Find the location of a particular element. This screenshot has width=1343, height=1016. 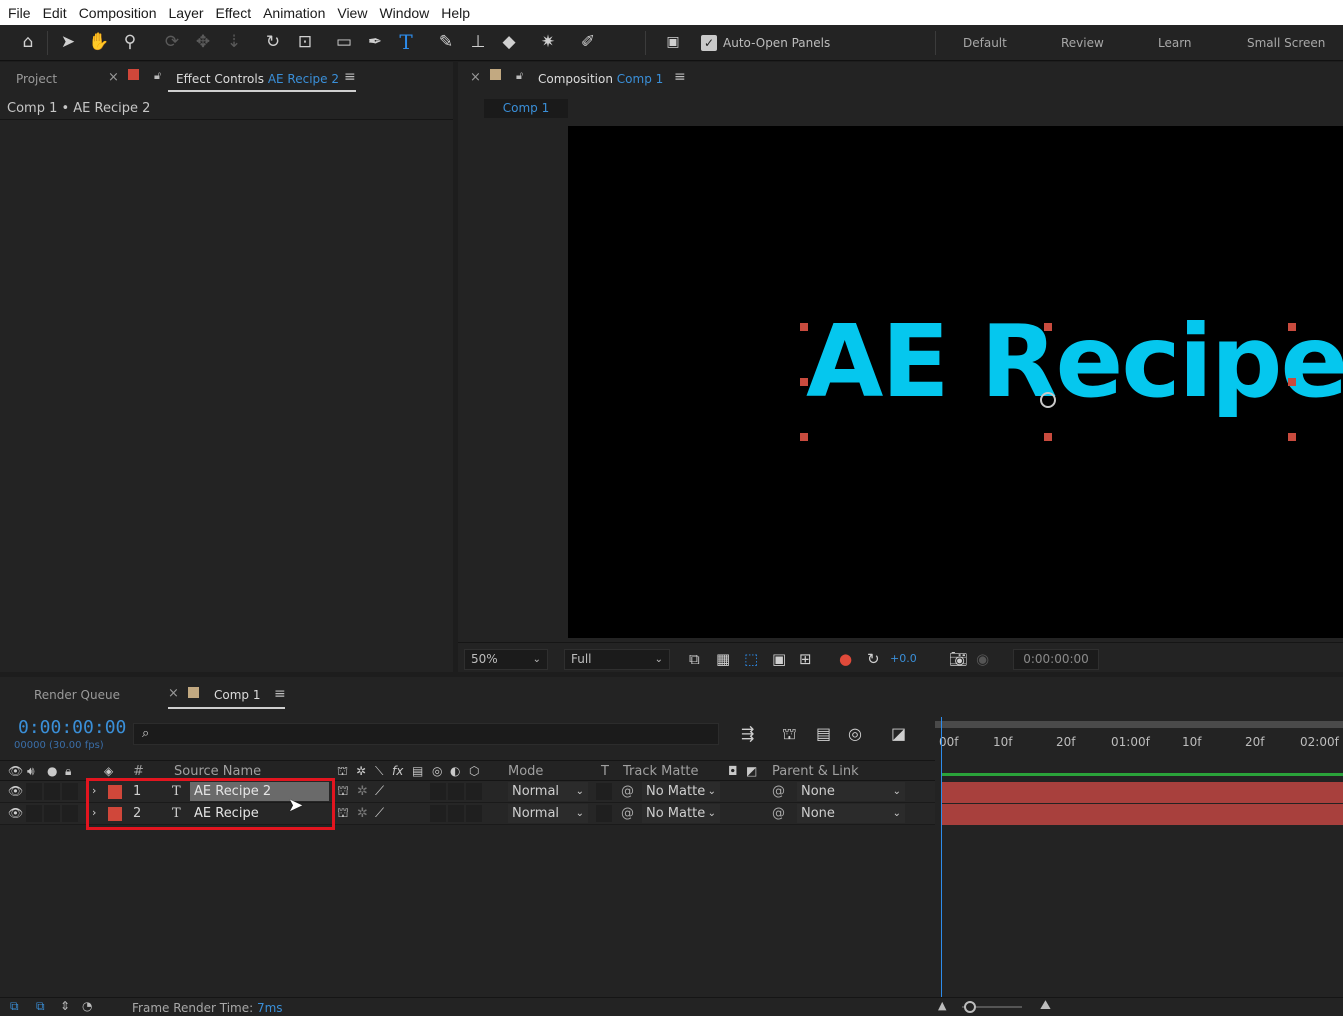

magnification-dropdown: 50% ⌄ is located at coordinates (506, 659).